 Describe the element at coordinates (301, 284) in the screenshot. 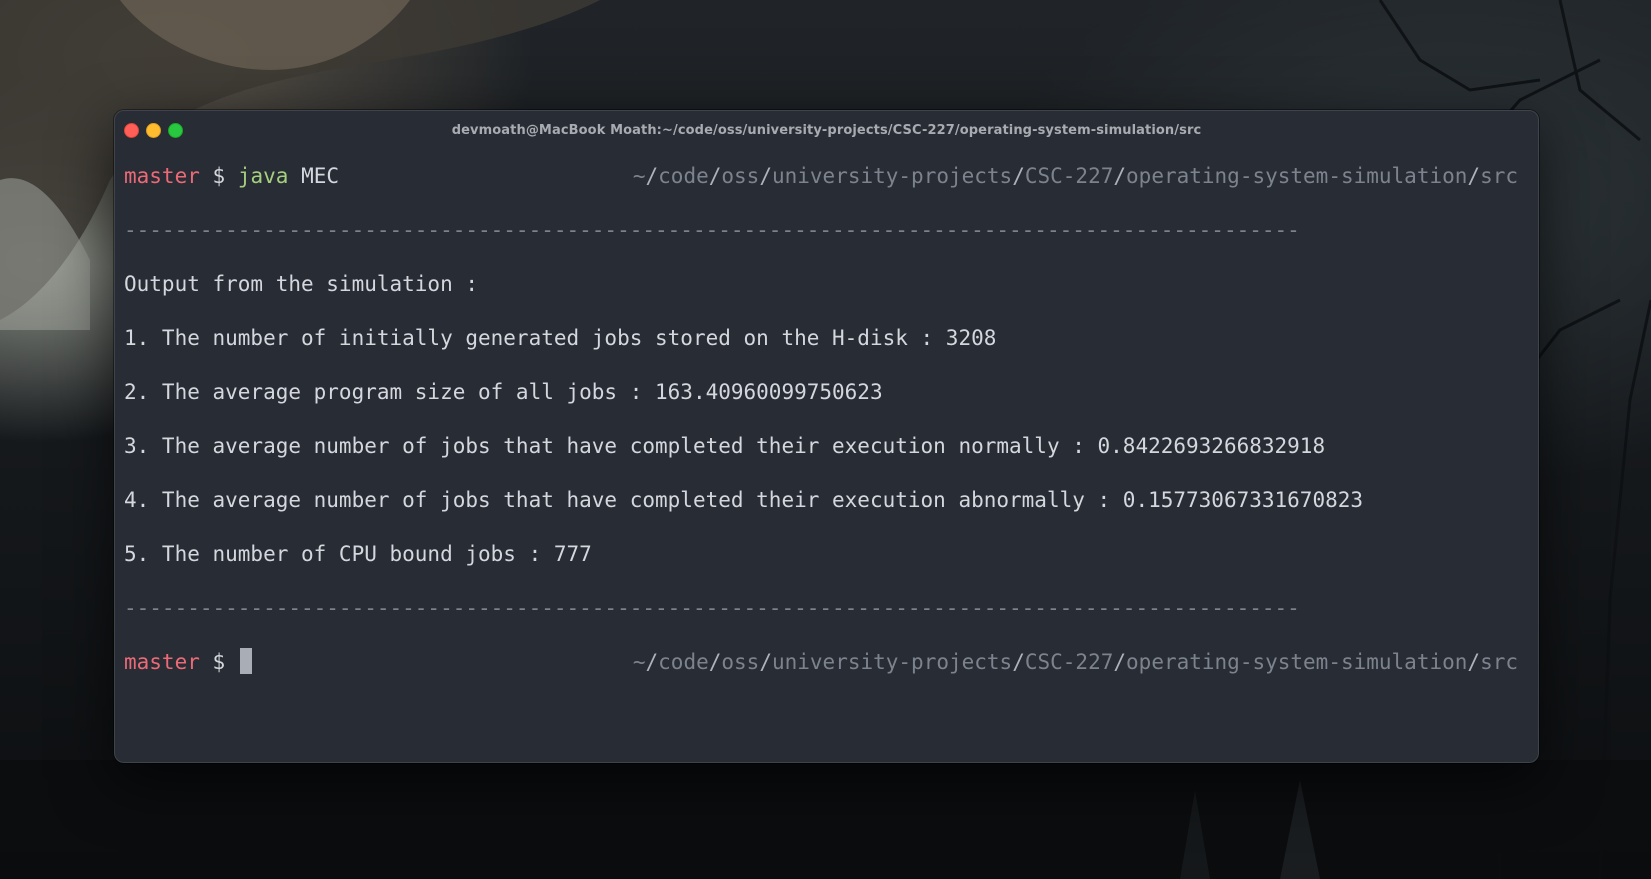

I see `output-heading: Output from the simulation :` at that location.